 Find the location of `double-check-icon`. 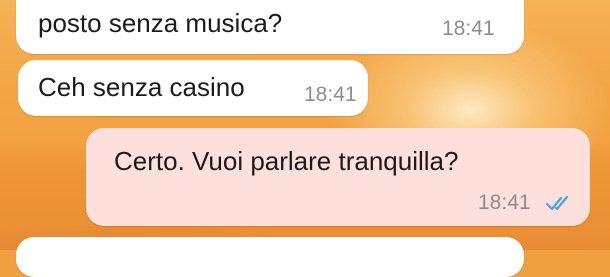

double-check-icon is located at coordinates (557, 203).